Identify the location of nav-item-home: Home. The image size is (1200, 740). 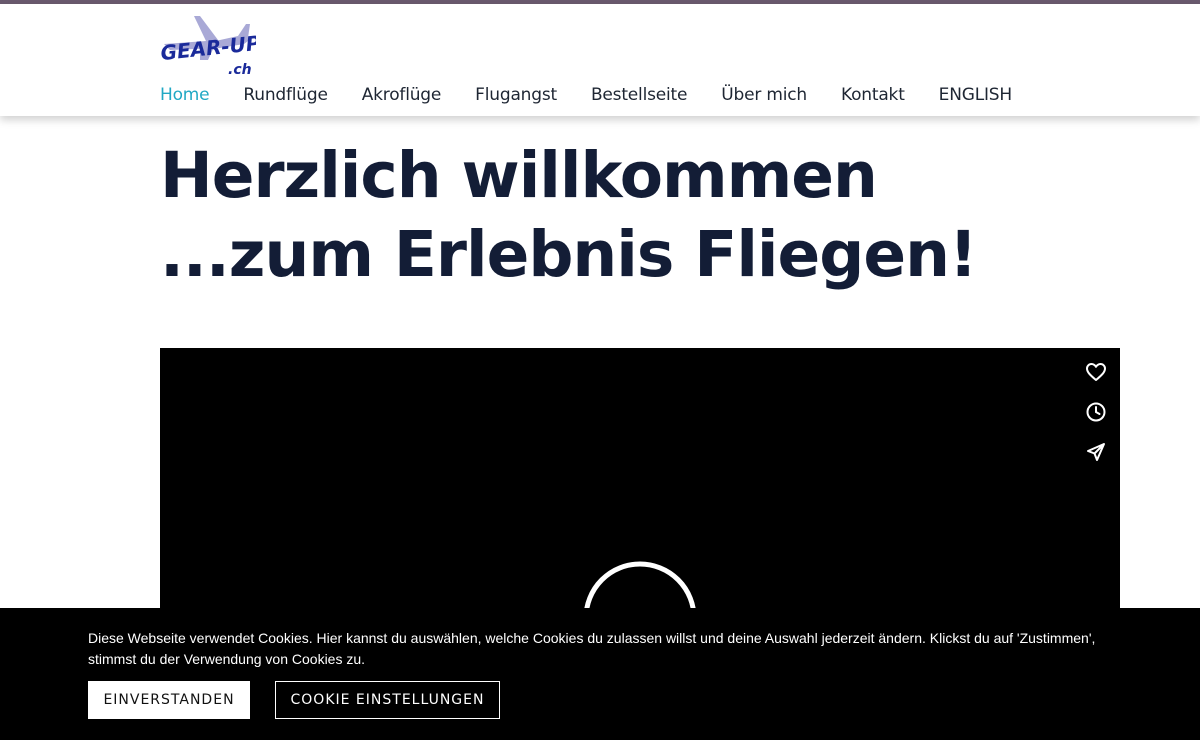
(185, 95).